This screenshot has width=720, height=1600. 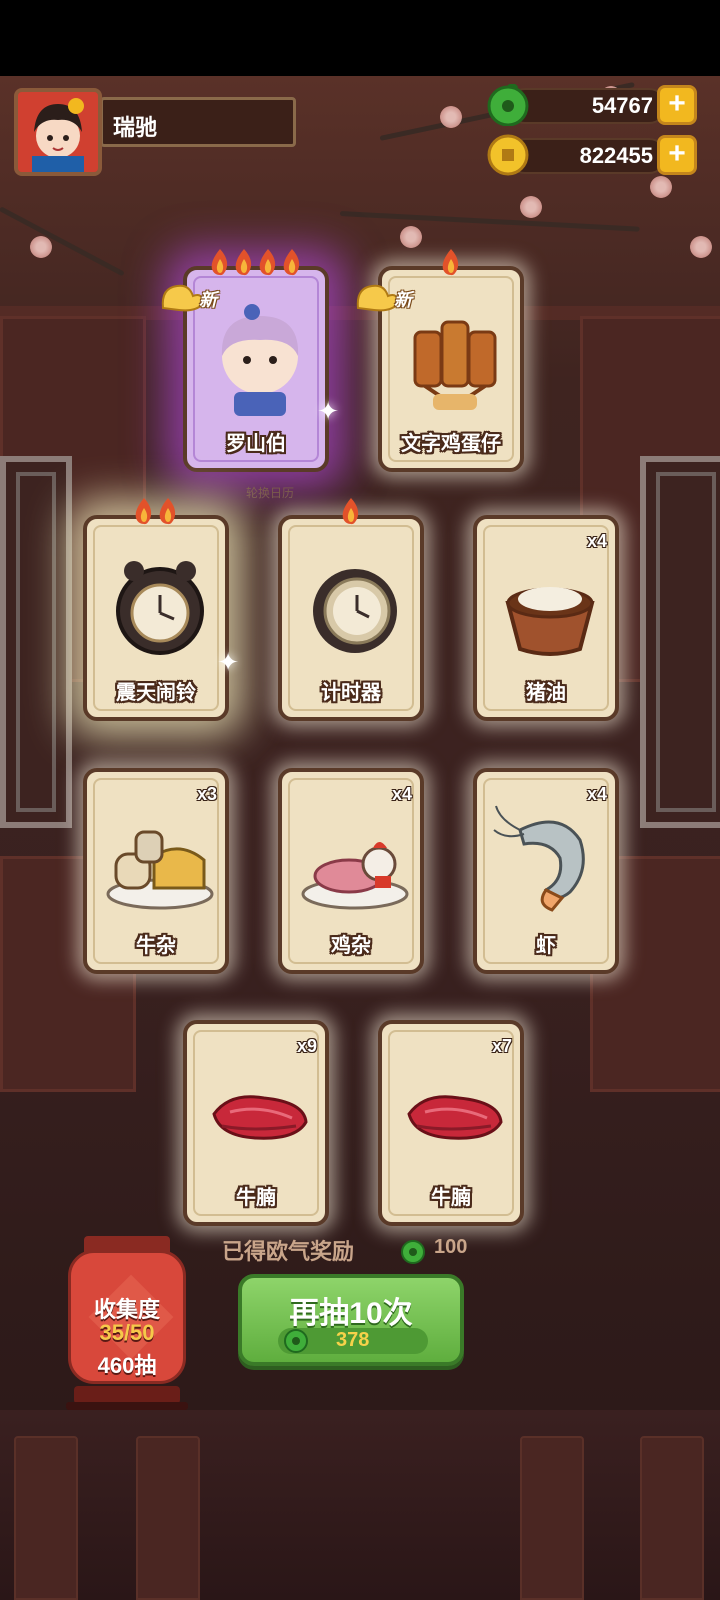 What do you see at coordinates (156, 946) in the screenshot?
I see `card-label: 牛杂` at bounding box center [156, 946].